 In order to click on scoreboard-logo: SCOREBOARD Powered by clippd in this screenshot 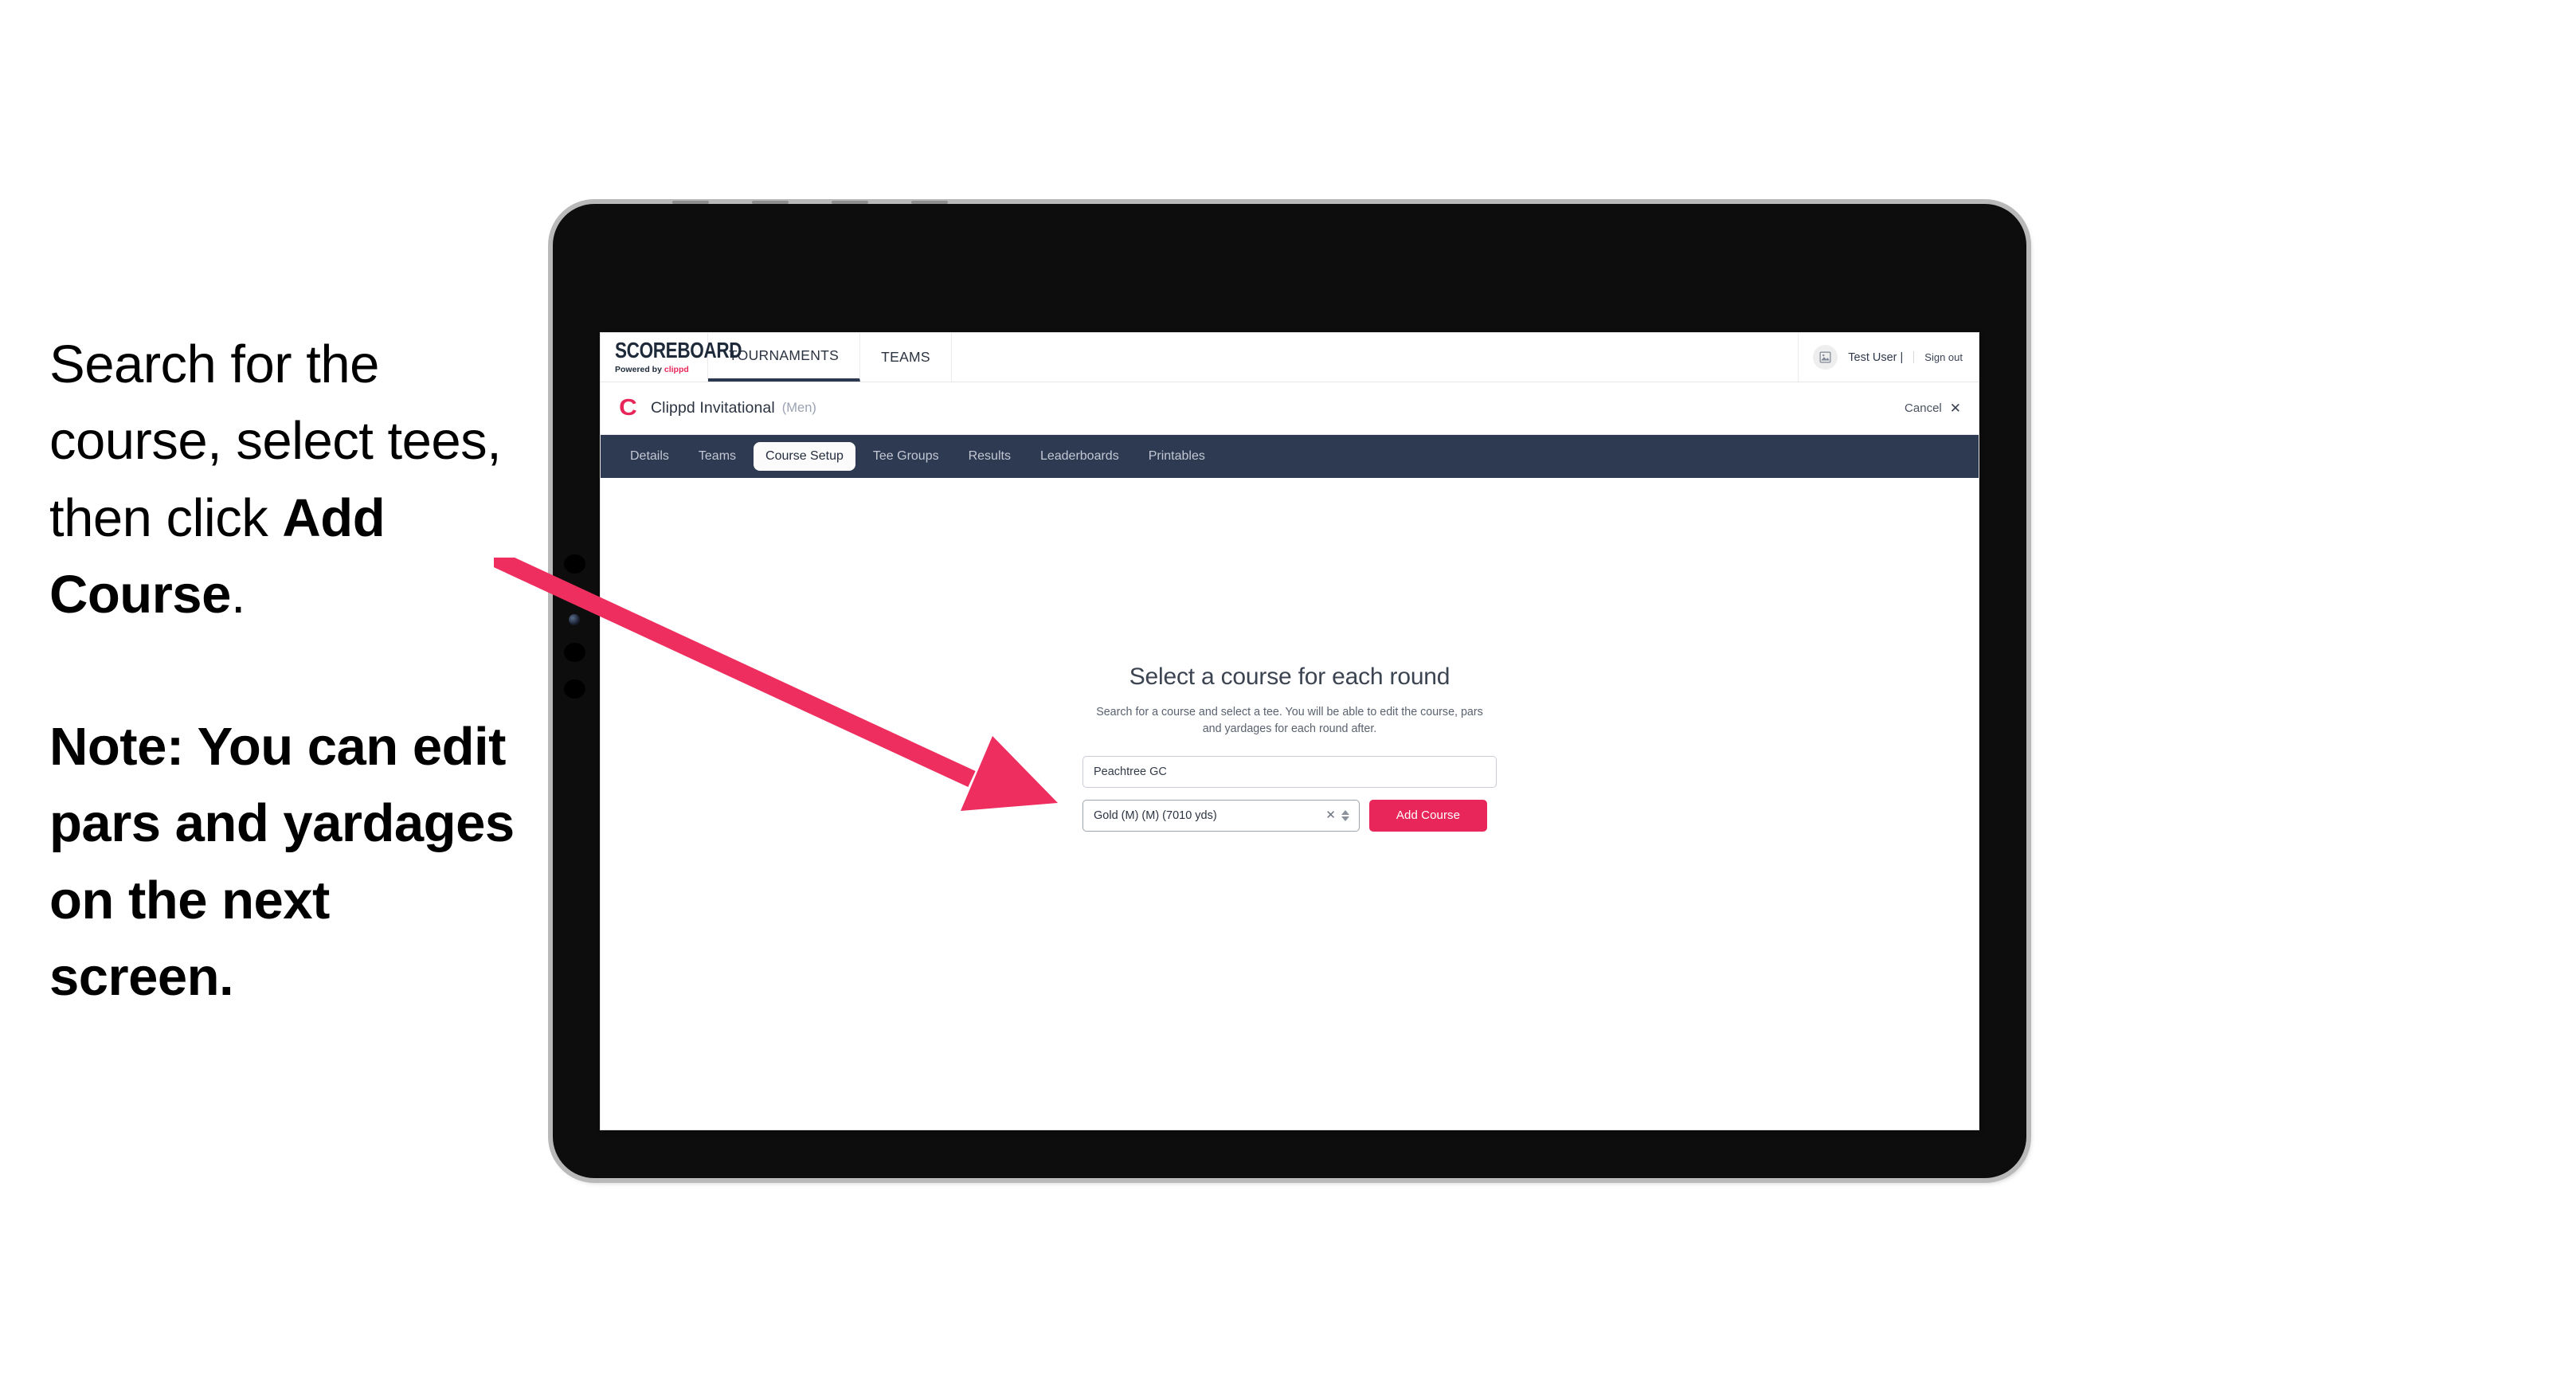, I will do `click(671, 357)`.